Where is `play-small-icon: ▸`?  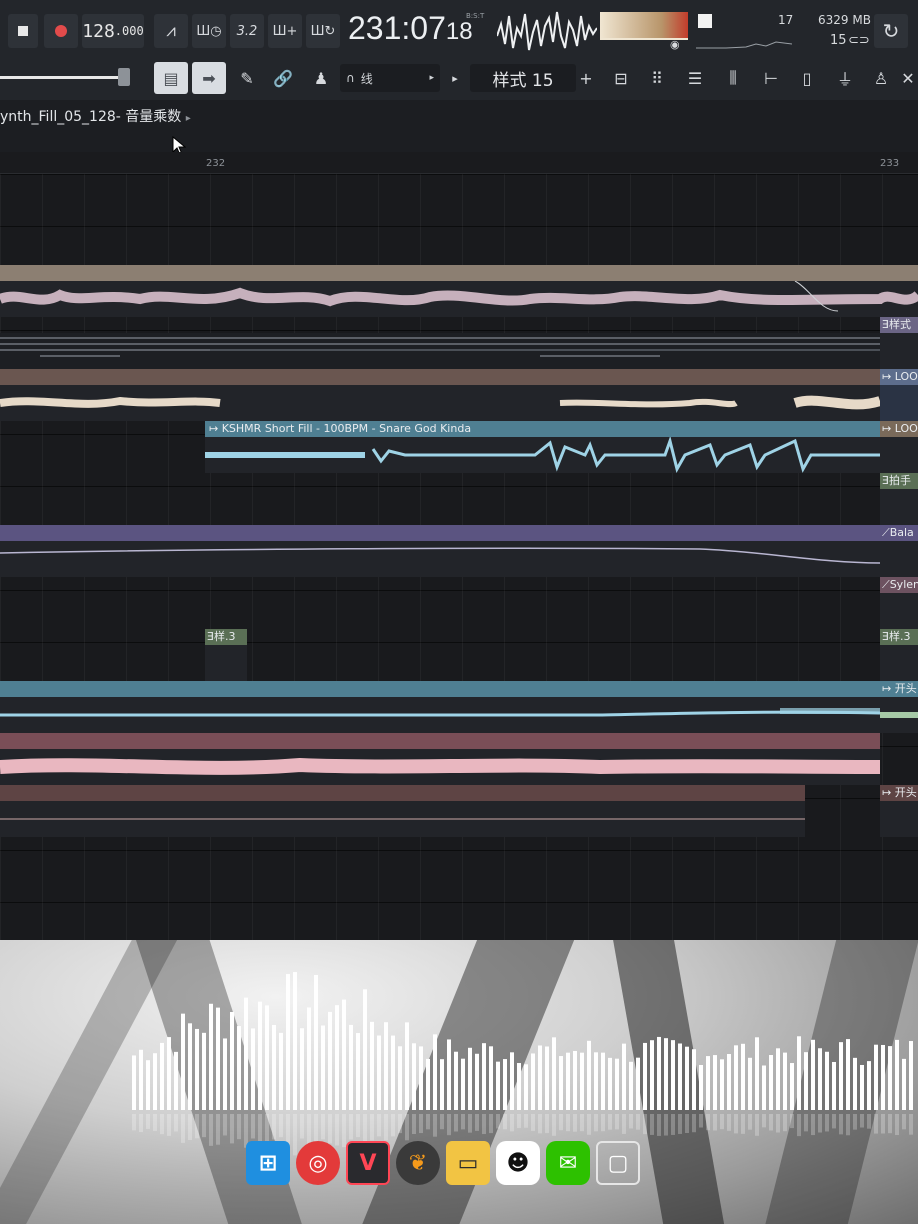
play-small-icon: ▸ is located at coordinates (455, 78).